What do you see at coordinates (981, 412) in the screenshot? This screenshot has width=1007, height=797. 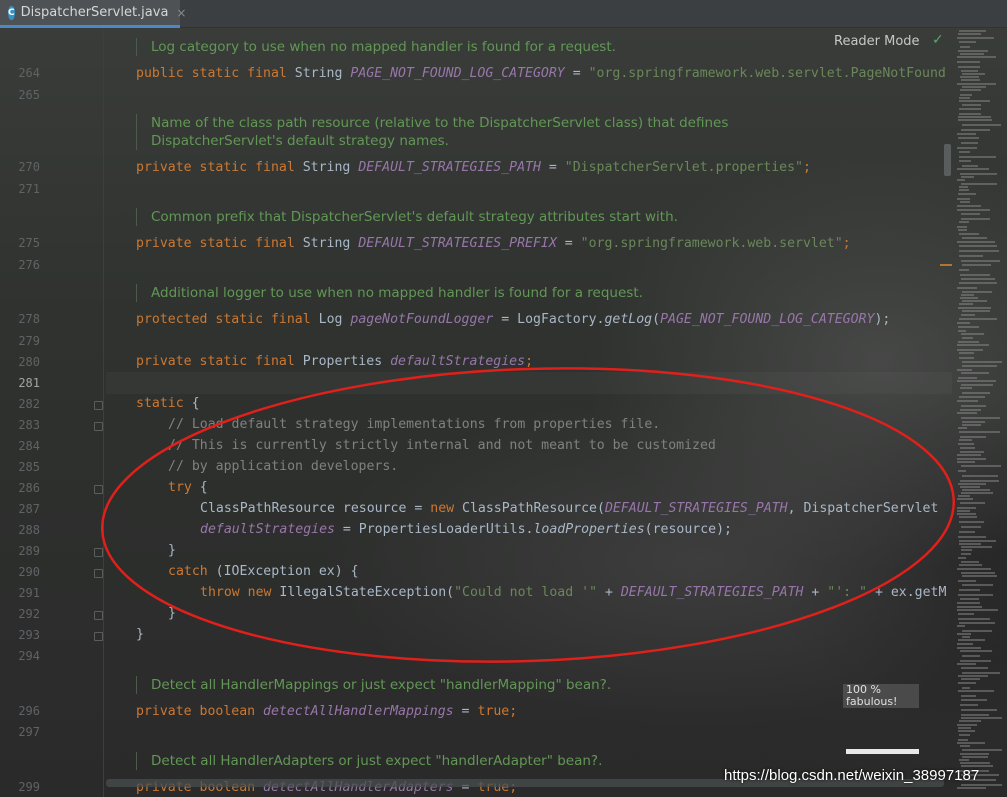 I see `minimap` at bounding box center [981, 412].